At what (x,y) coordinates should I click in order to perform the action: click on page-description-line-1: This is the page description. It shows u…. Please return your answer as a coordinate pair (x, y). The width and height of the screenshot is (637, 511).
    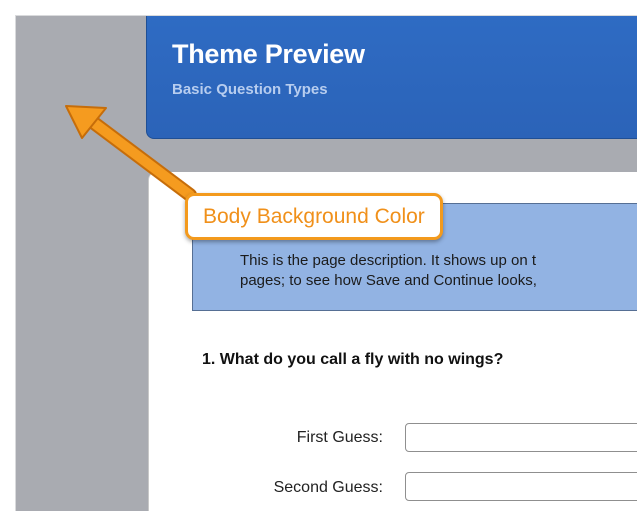
    Looking at the image, I should click on (388, 260).